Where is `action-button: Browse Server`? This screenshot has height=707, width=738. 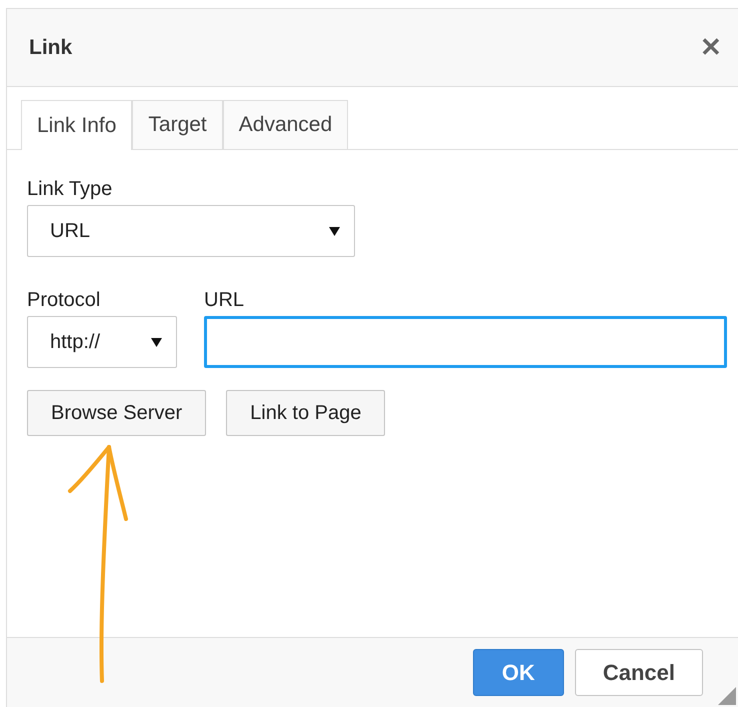 action-button: Browse Server is located at coordinates (116, 413).